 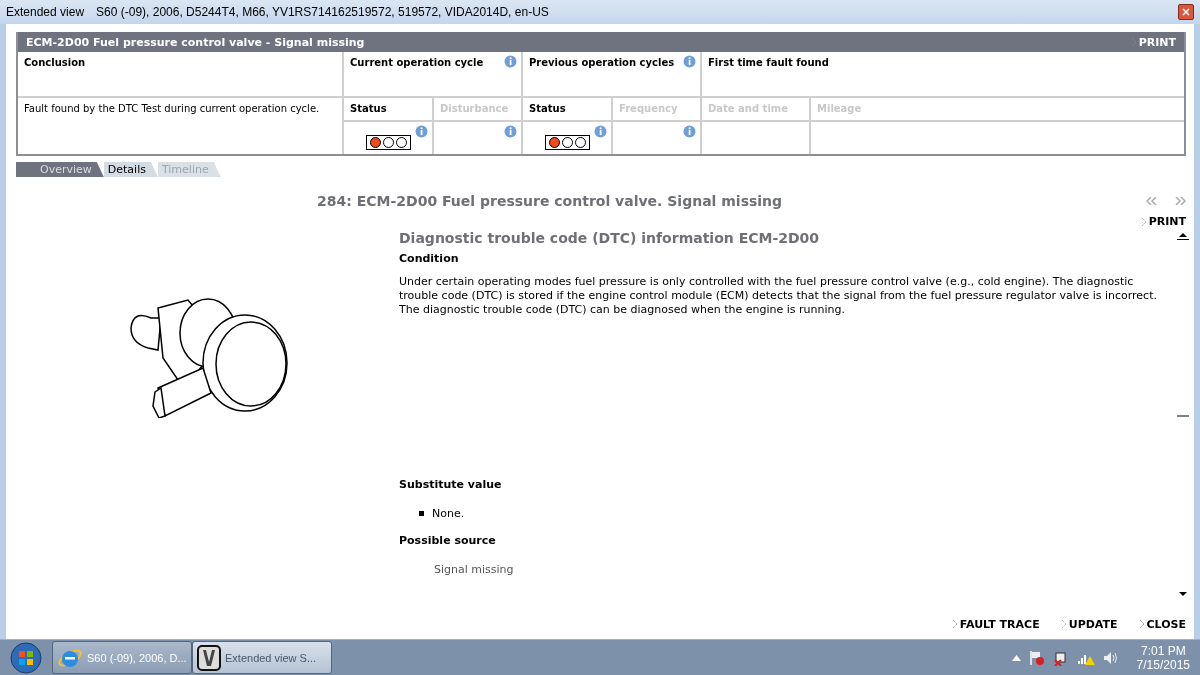 What do you see at coordinates (448, 540) in the screenshot?
I see `source-heading: Possible source` at bounding box center [448, 540].